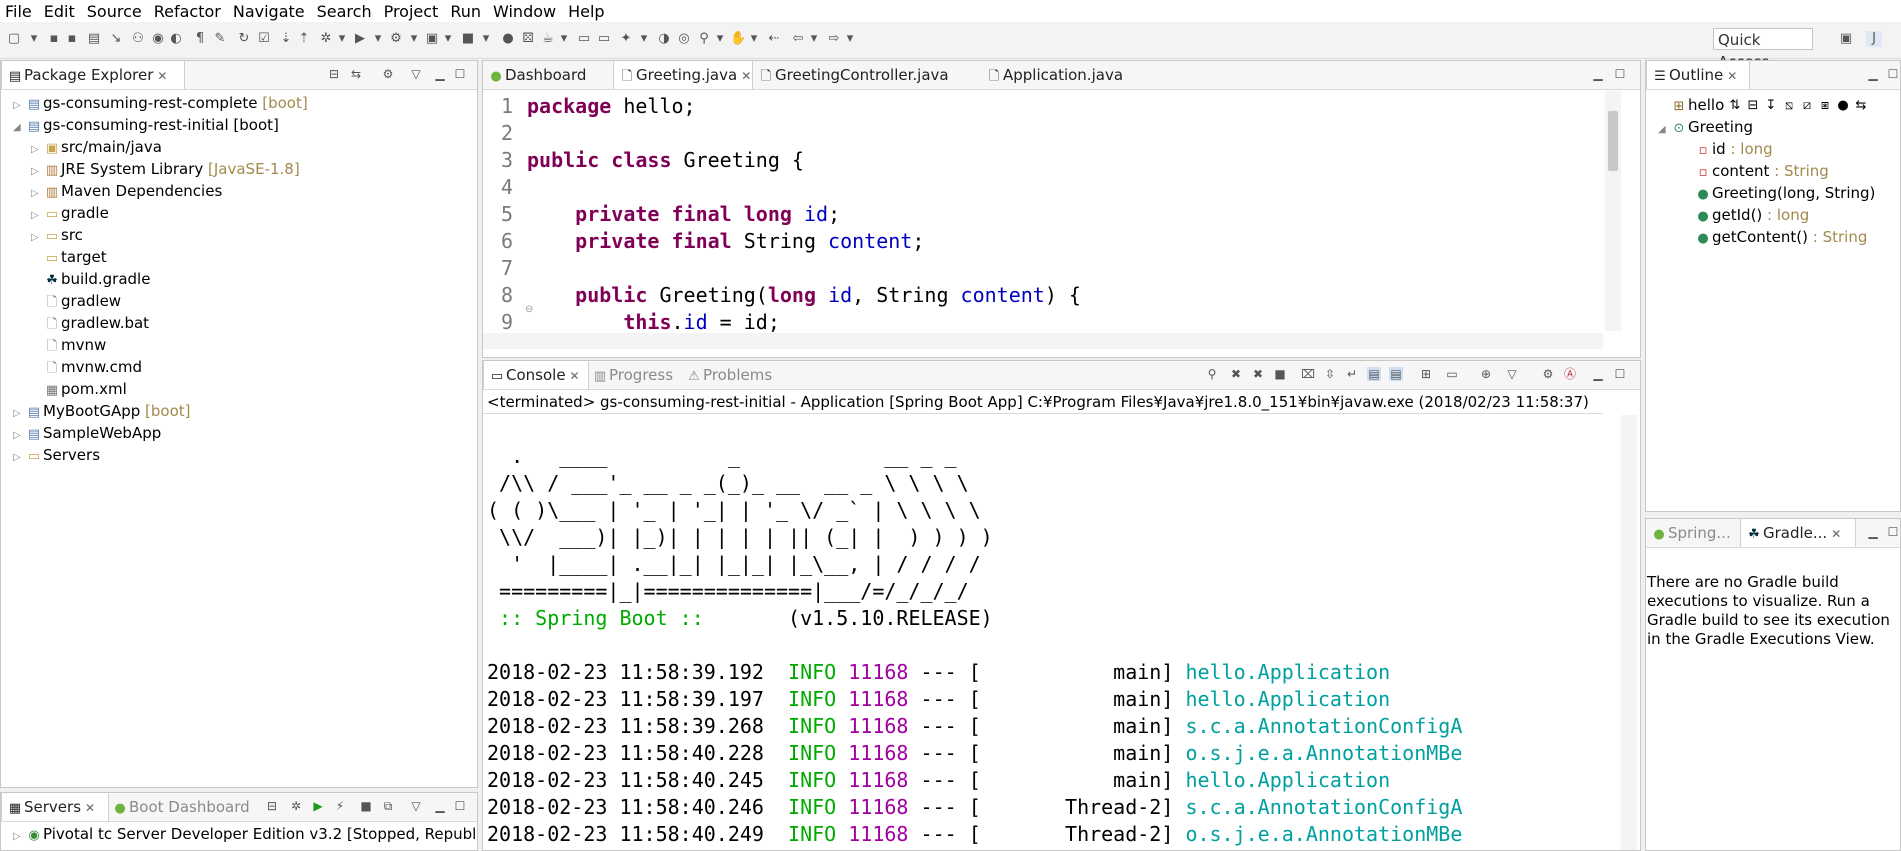 The height and width of the screenshot is (851, 1901). I want to click on quick-access-input: Quick Access, so click(1763, 49).